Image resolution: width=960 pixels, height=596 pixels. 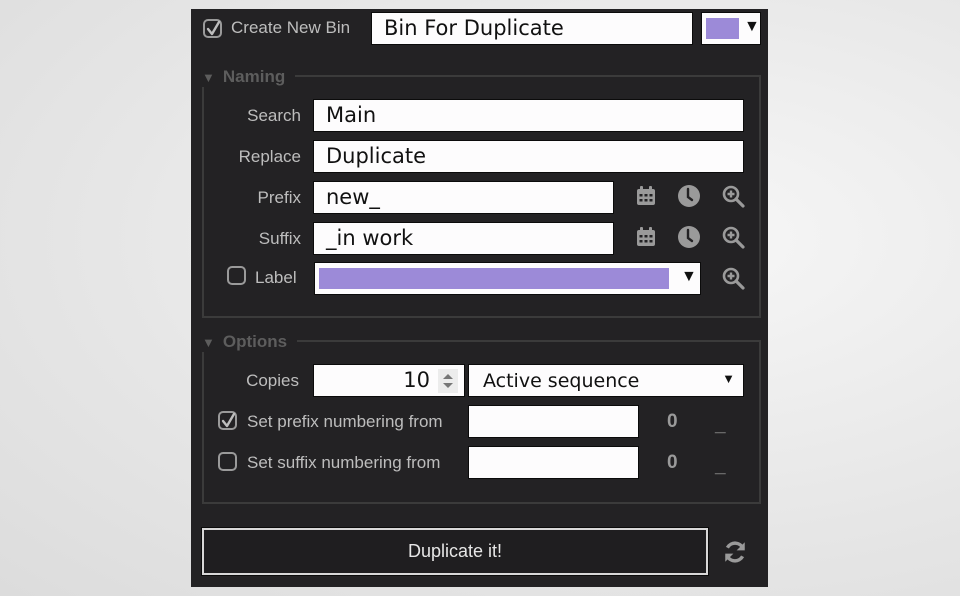 What do you see at coordinates (291, 27) in the screenshot?
I see `create-new-bin-label: Create New Bin` at bounding box center [291, 27].